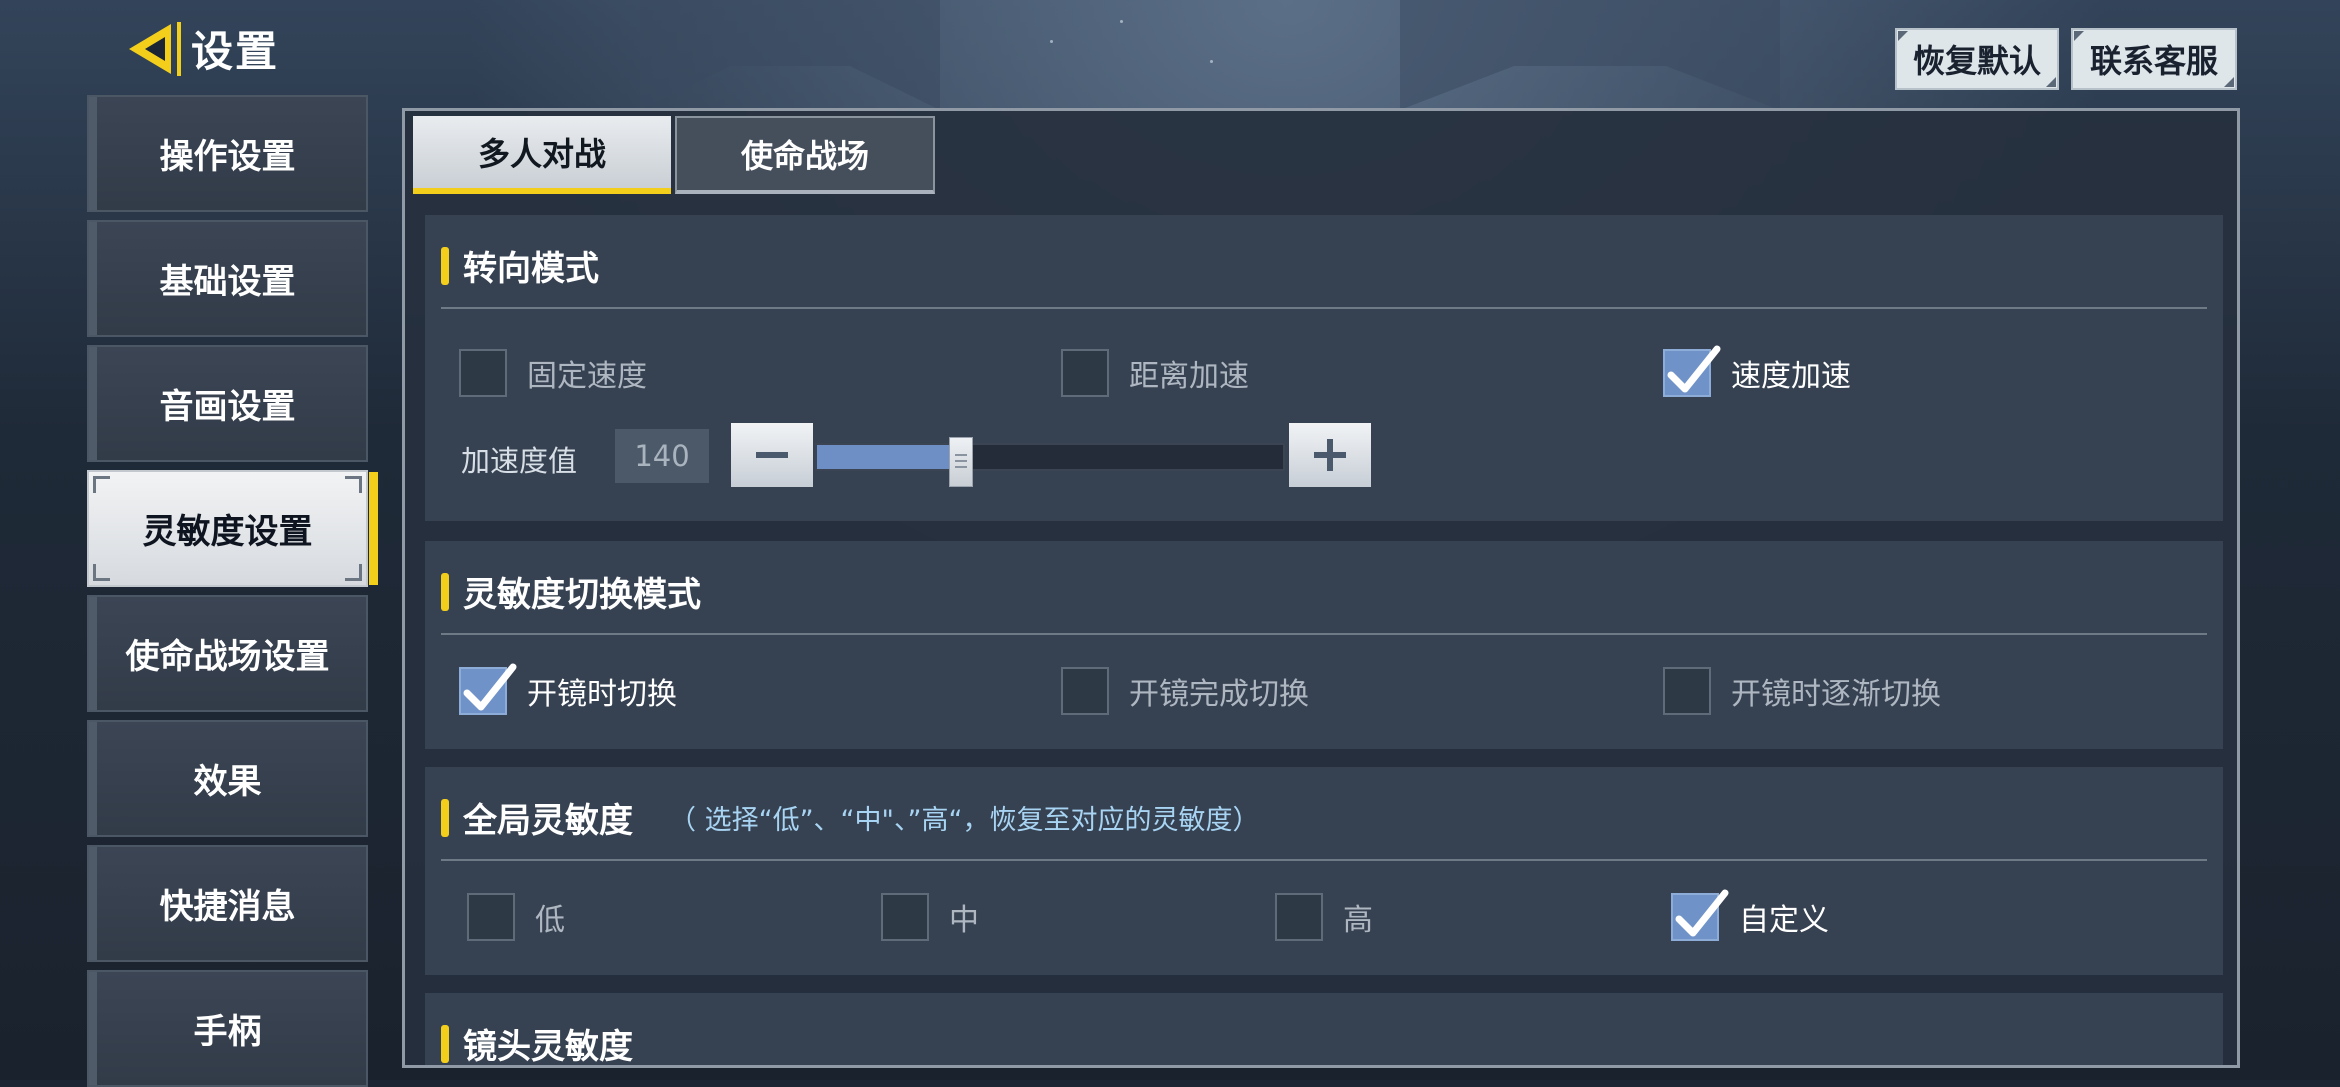 The height and width of the screenshot is (1087, 2340). I want to click on back-arrow-icon, so click(155, 48).